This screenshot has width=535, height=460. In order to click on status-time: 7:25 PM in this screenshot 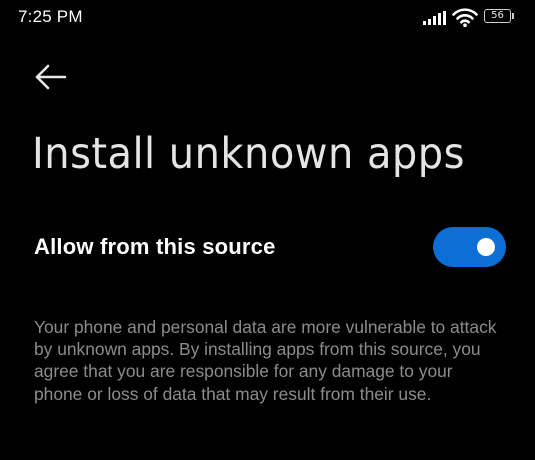, I will do `click(50, 16)`.